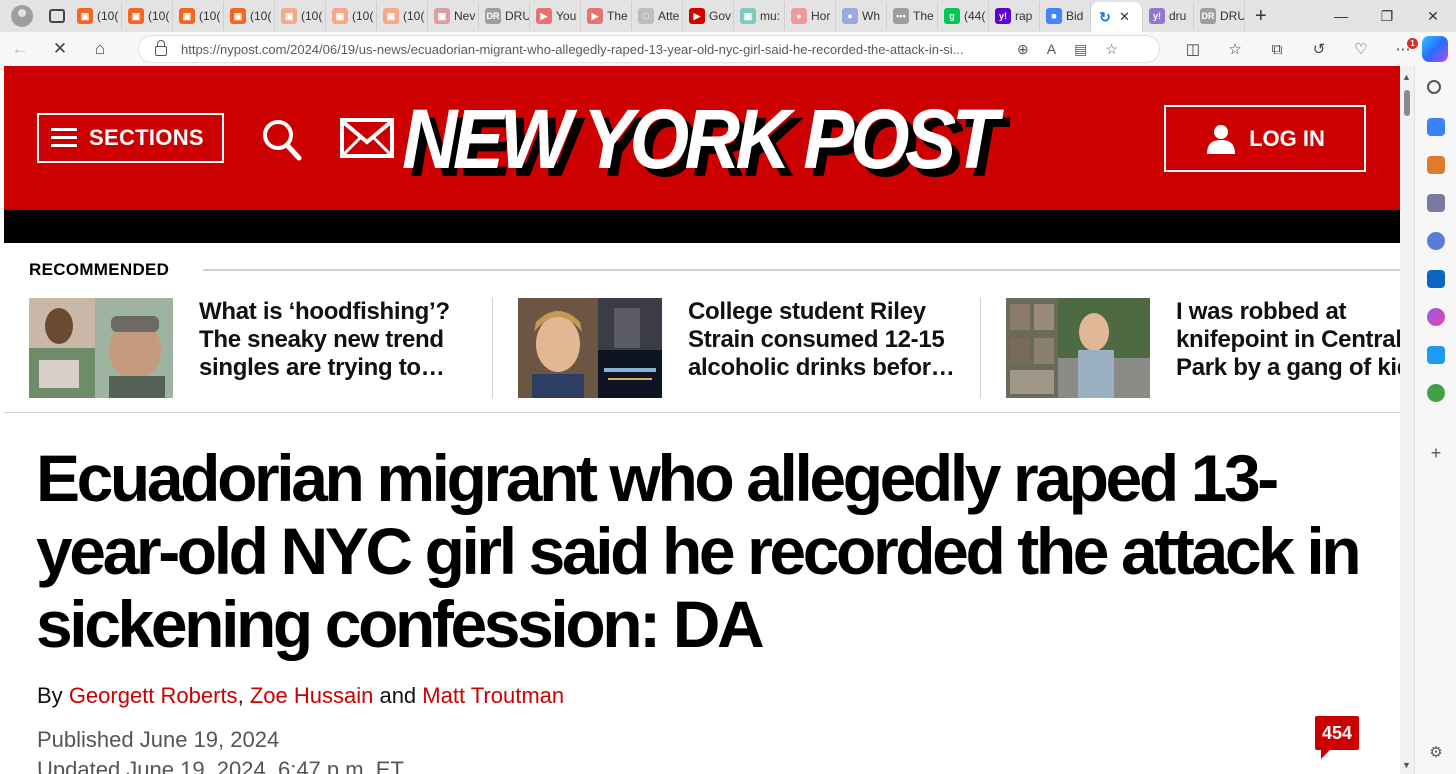 The image size is (1456, 774). What do you see at coordinates (1051, 49) in the screenshot?
I see `read-aloud-icon: A` at bounding box center [1051, 49].